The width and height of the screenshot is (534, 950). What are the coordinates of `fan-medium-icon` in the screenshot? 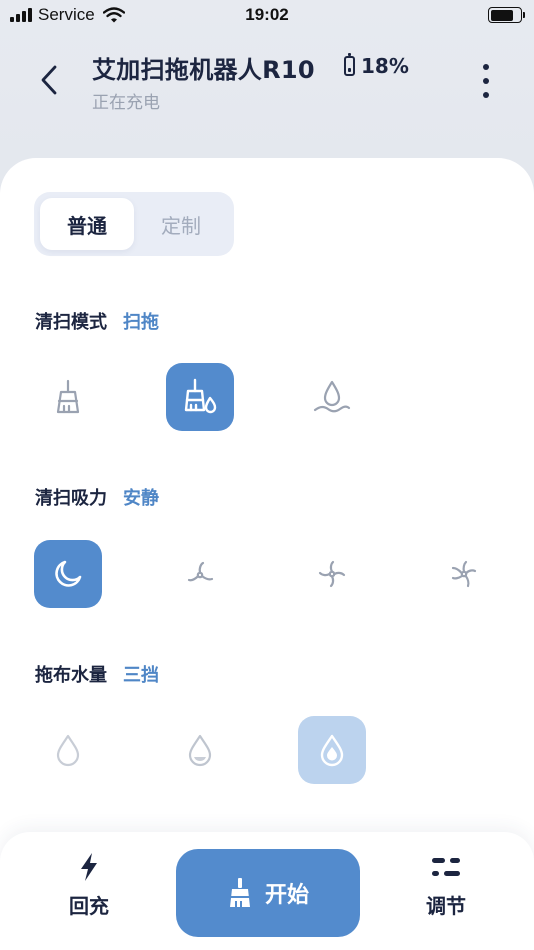 It's located at (332, 574).